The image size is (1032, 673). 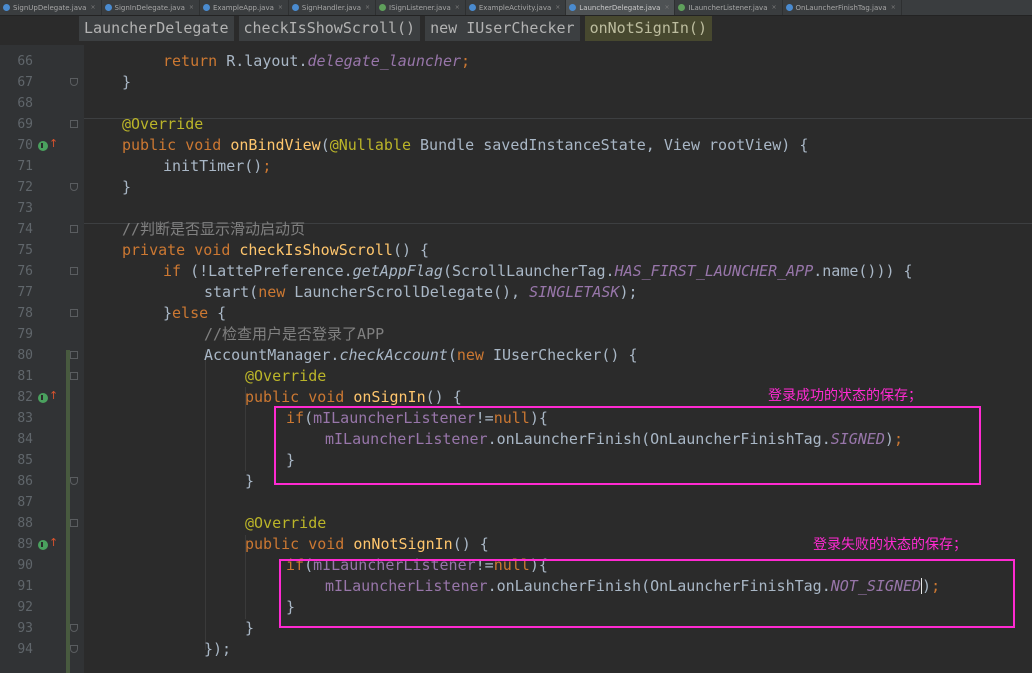 What do you see at coordinates (890, 545) in the screenshot?
I see `notsignin-note: 登录失败的状态的保存；` at bounding box center [890, 545].